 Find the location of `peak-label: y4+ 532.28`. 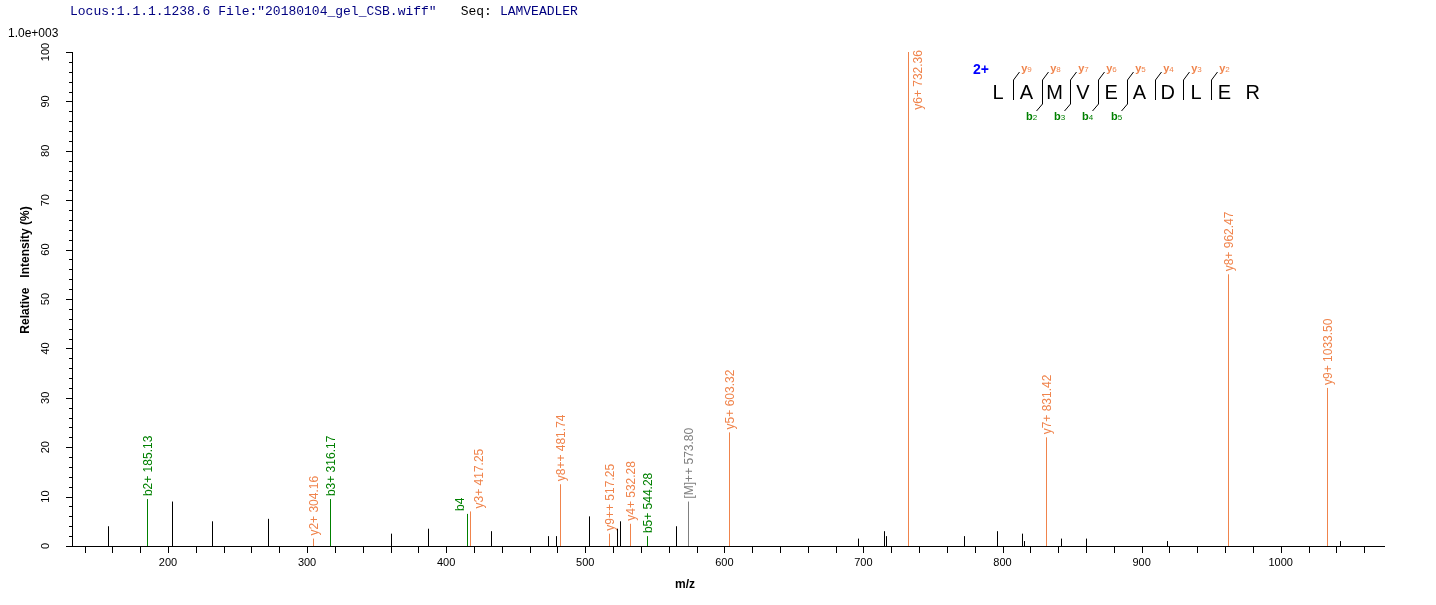

peak-label: y4+ 532.28 is located at coordinates (631, 491).